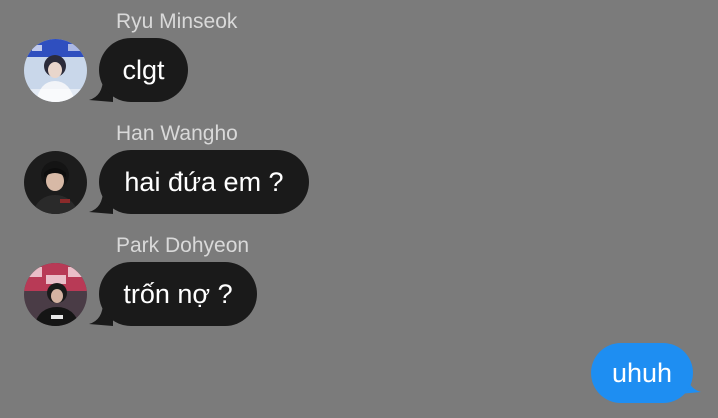 This screenshot has height=418, width=718. What do you see at coordinates (183, 245) in the screenshot?
I see `sender-name-park-dohyeon: Park Dohyeon` at bounding box center [183, 245].